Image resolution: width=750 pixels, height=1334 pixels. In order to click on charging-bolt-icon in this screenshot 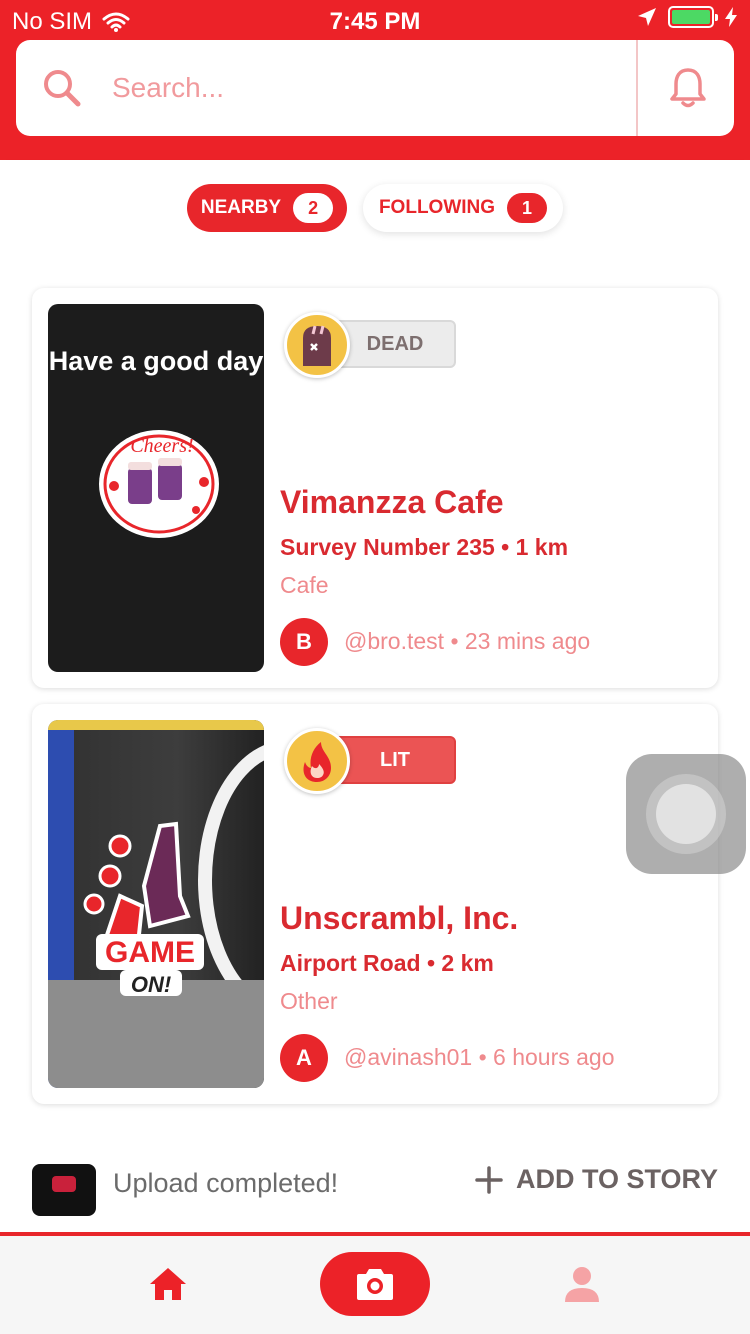, I will do `click(731, 17)`.